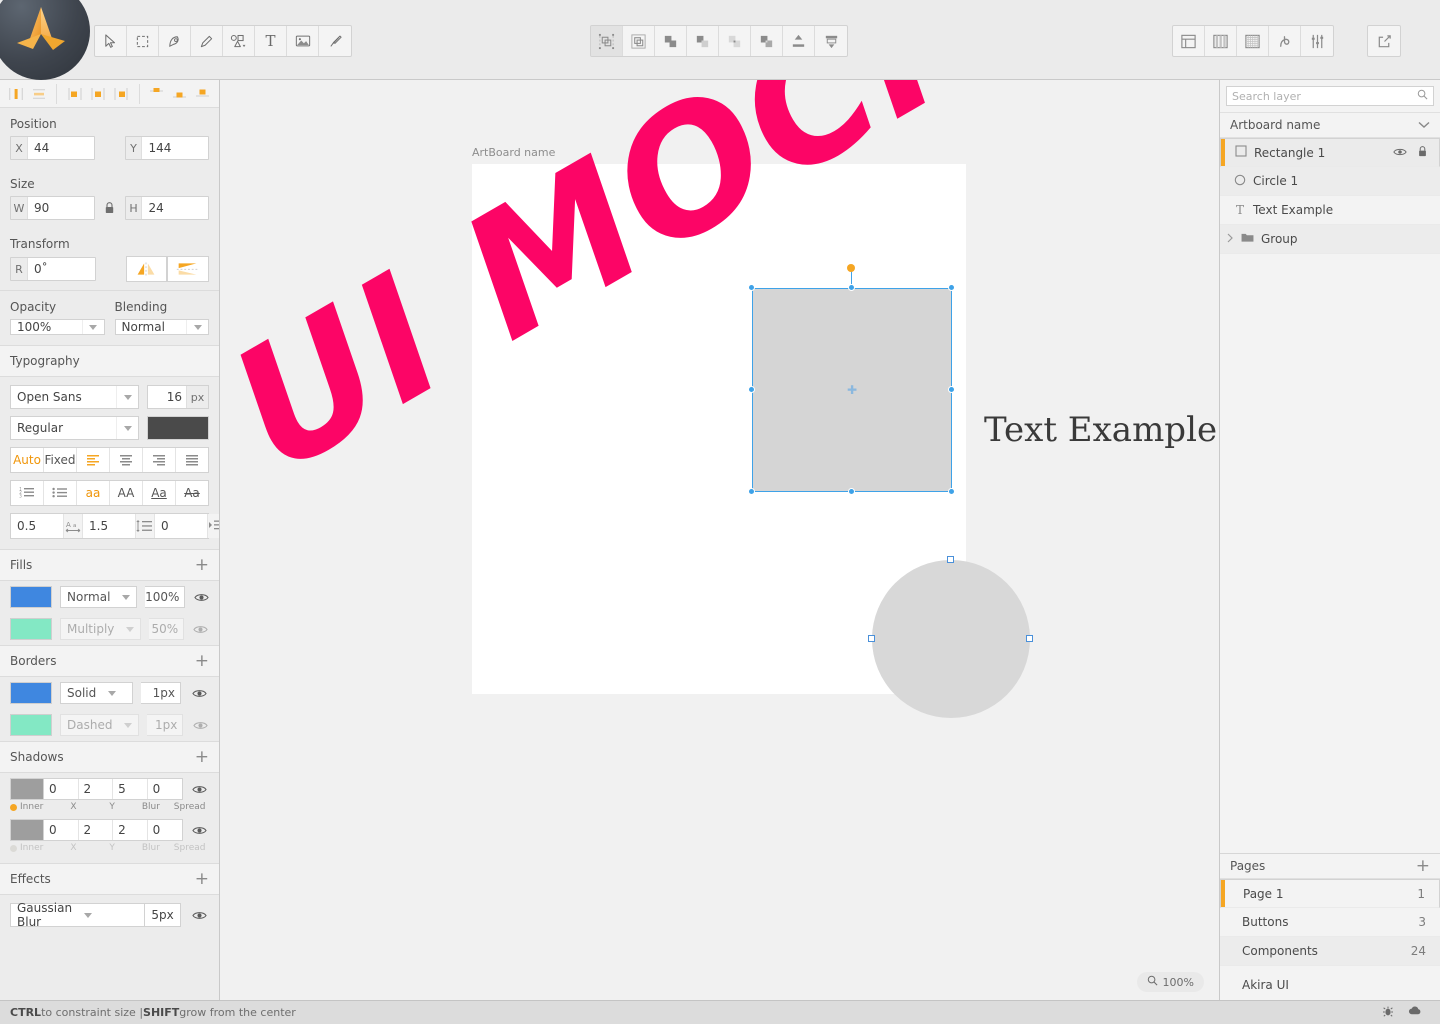  Describe the element at coordinates (335, 41) in the screenshot. I see `slice-tool` at that location.